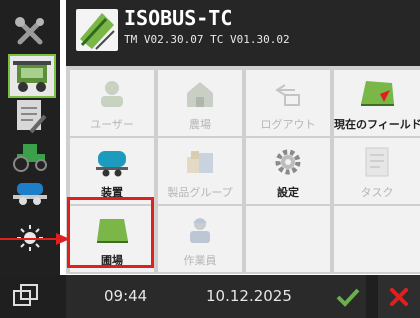 This screenshot has width=420, height=318. I want to click on tile-task: タスク, so click(377, 171).